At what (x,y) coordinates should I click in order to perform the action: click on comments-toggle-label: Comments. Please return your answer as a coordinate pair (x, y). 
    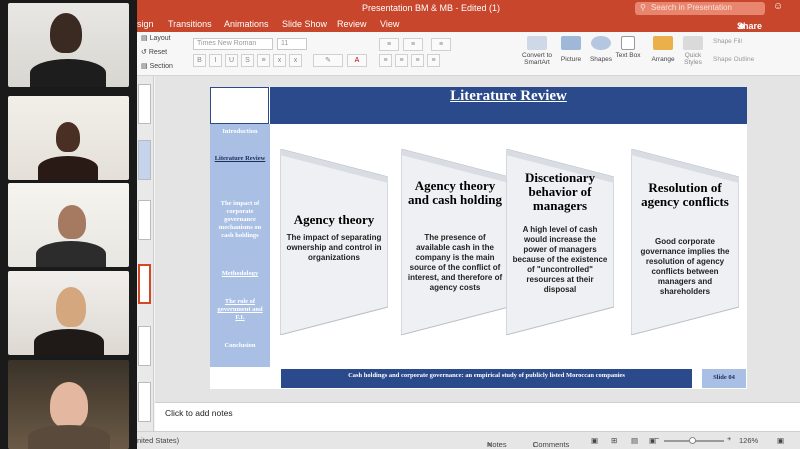
    Looking at the image, I should click on (551, 444).